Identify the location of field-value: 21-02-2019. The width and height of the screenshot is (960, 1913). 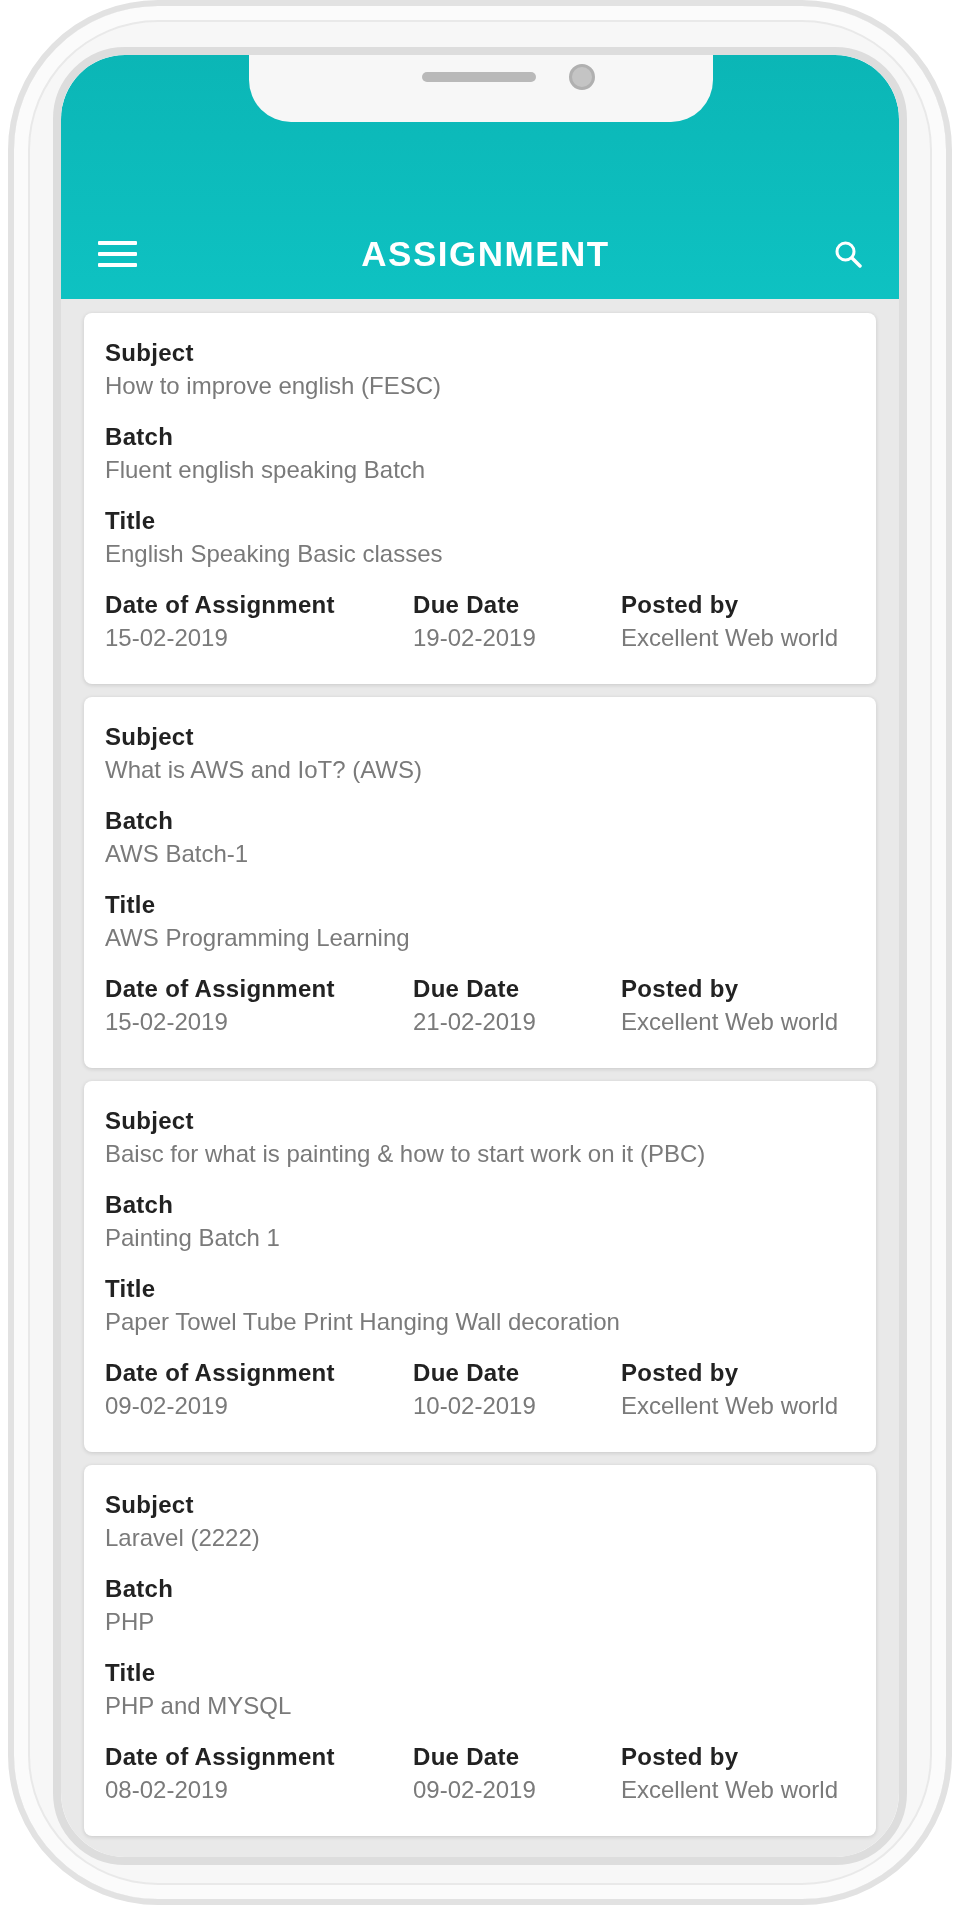
(475, 1022).